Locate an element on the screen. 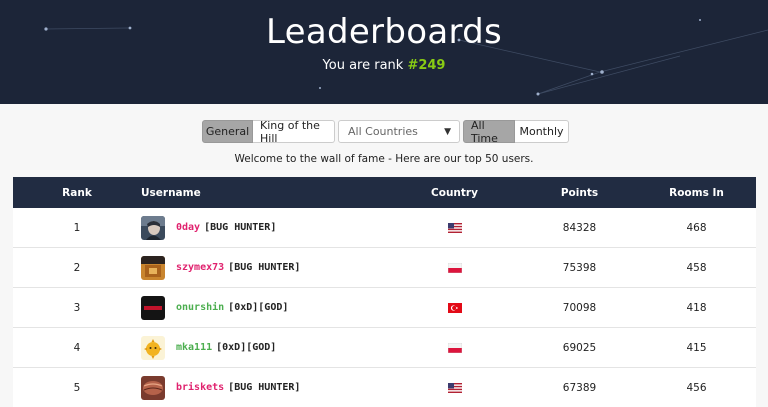  user-cell: 0day [BUG HUNTER] is located at coordinates (264, 227).